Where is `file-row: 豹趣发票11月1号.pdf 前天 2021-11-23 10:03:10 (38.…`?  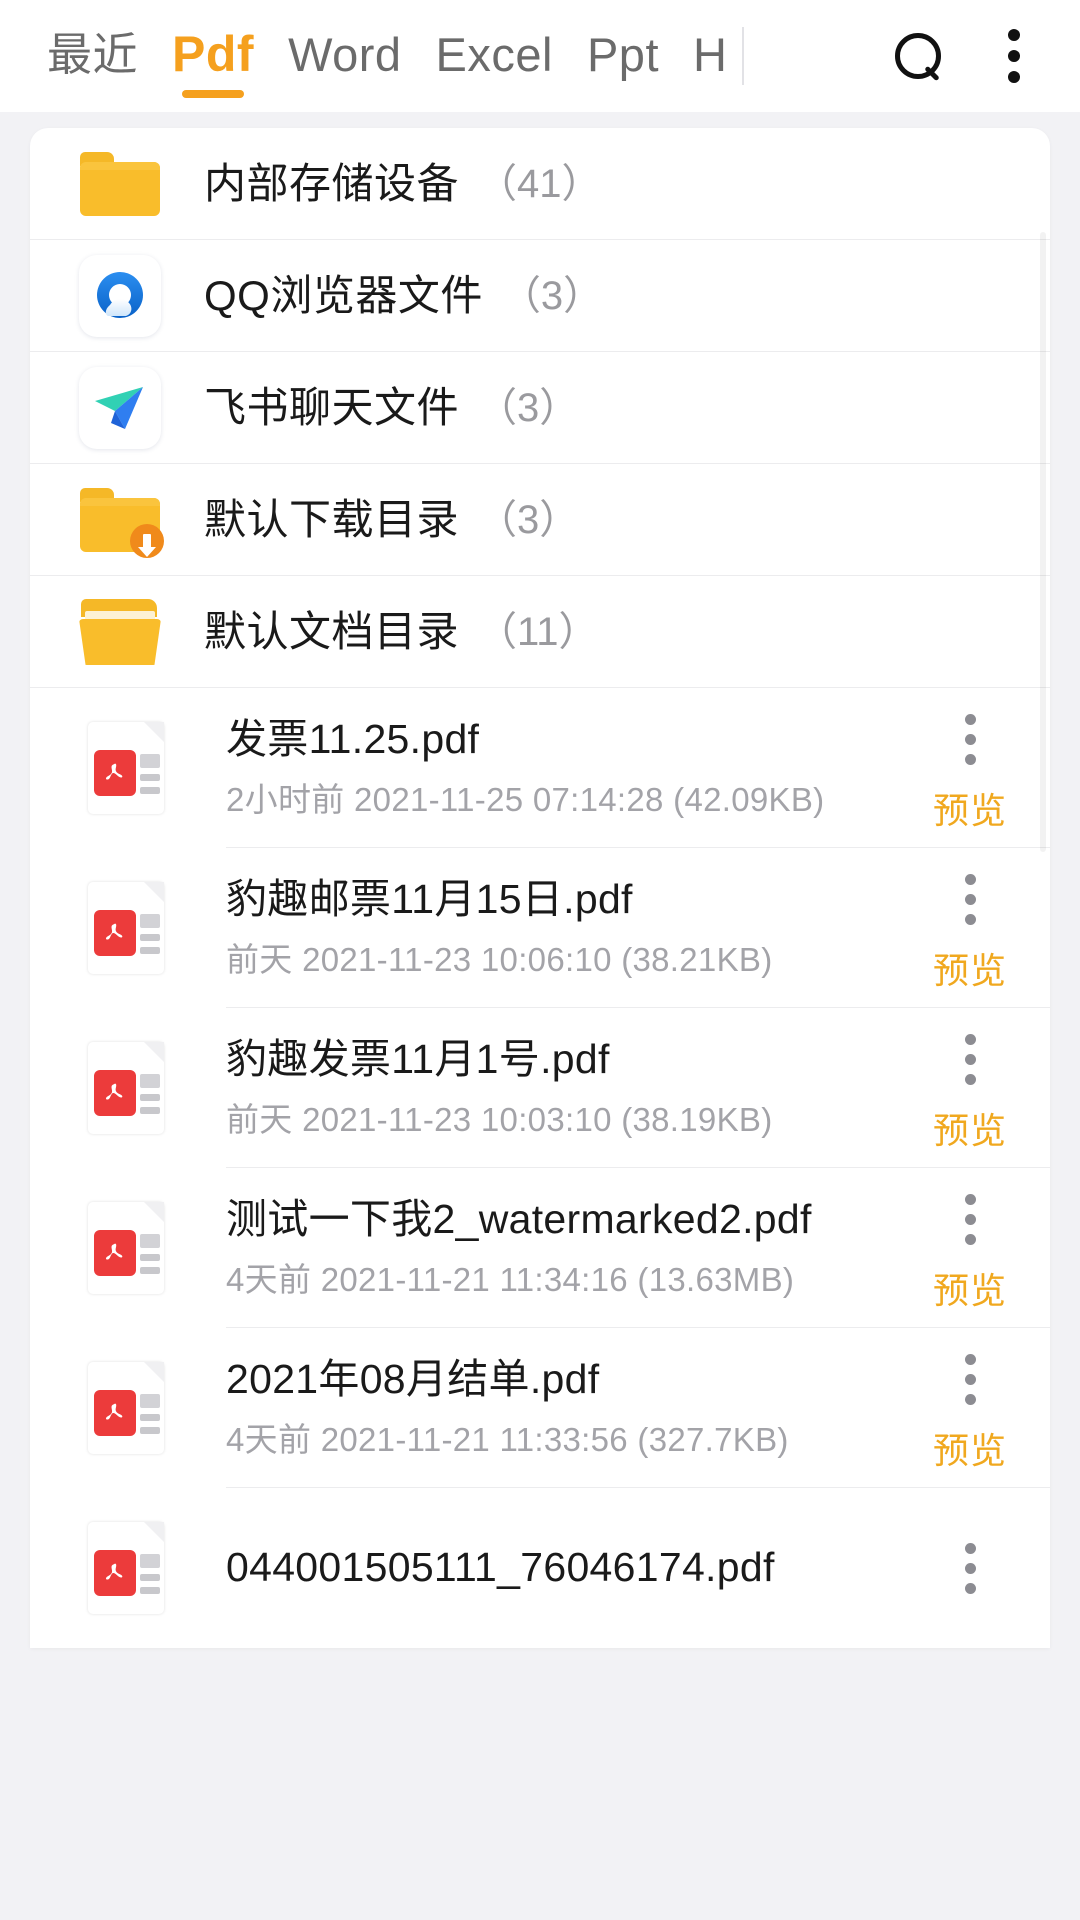 file-row: 豹趣发票11月1号.pdf 前天 2021-11-23 10:03:10 (38.… is located at coordinates (540, 1088).